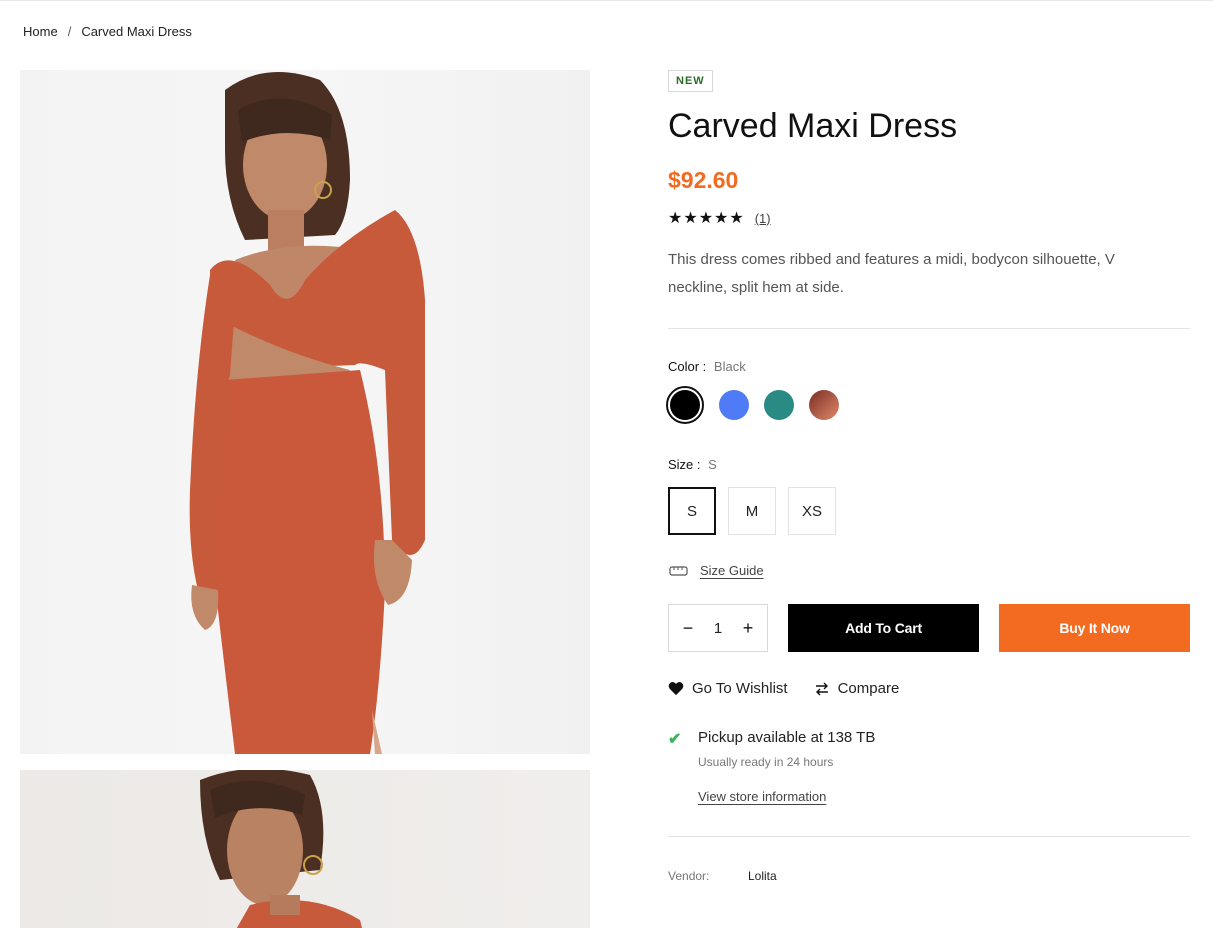 This screenshot has width=1213, height=928. I want to click on pickup-subtitle: Usually ready in 24 hours, so click(766, 762).